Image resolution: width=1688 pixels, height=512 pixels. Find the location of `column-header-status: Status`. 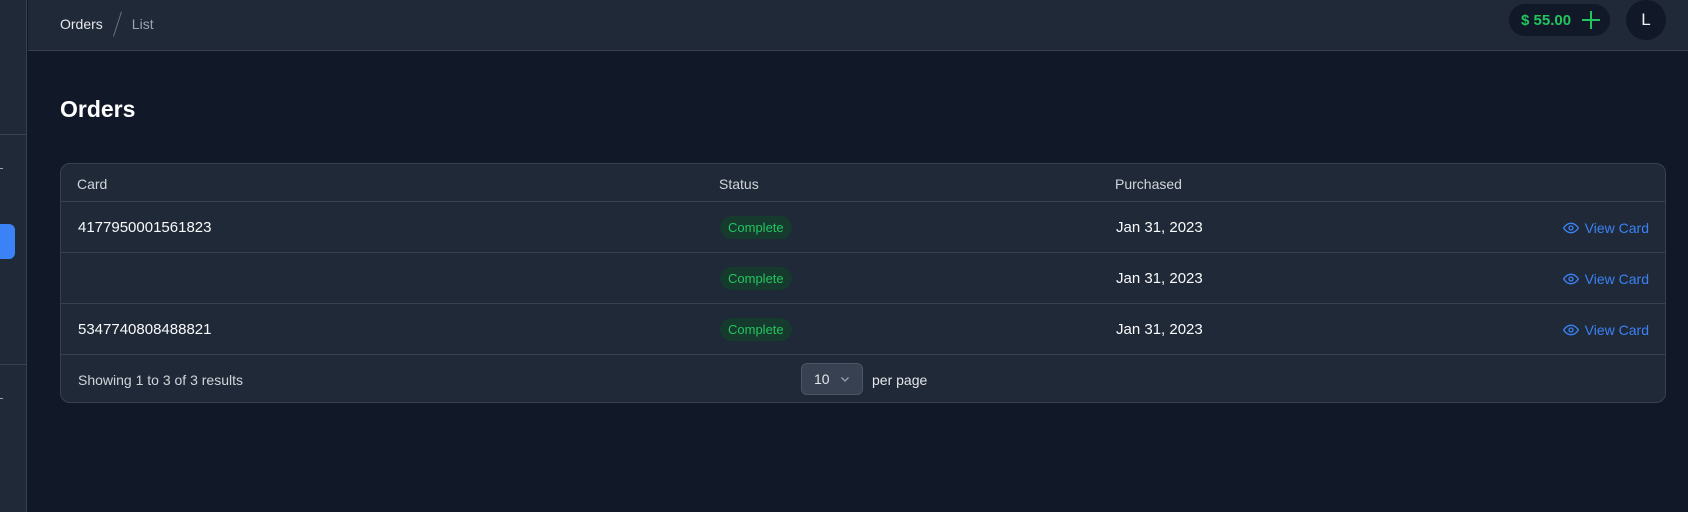

column-header-status: Status is located at coordinates (739, 184).